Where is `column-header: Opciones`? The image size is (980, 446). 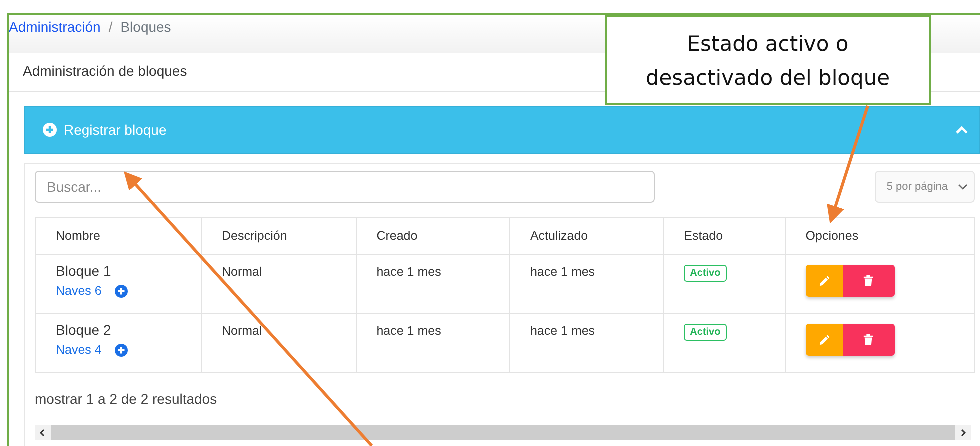 column-header: Opciones is located at coordinates (879, 236).